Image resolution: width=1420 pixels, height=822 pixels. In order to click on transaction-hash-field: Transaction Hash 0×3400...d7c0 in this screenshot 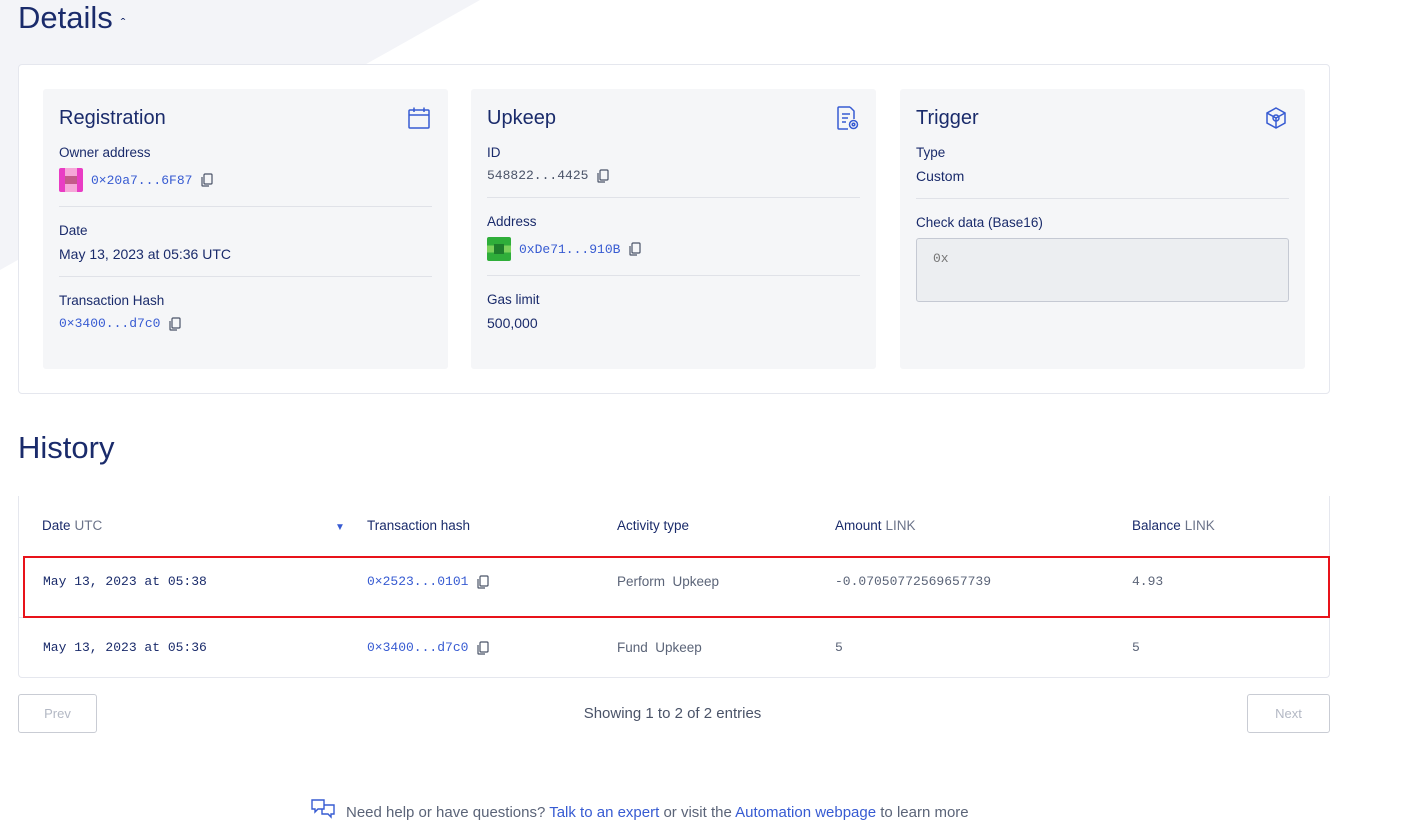, I will do `click(245, 312)`.